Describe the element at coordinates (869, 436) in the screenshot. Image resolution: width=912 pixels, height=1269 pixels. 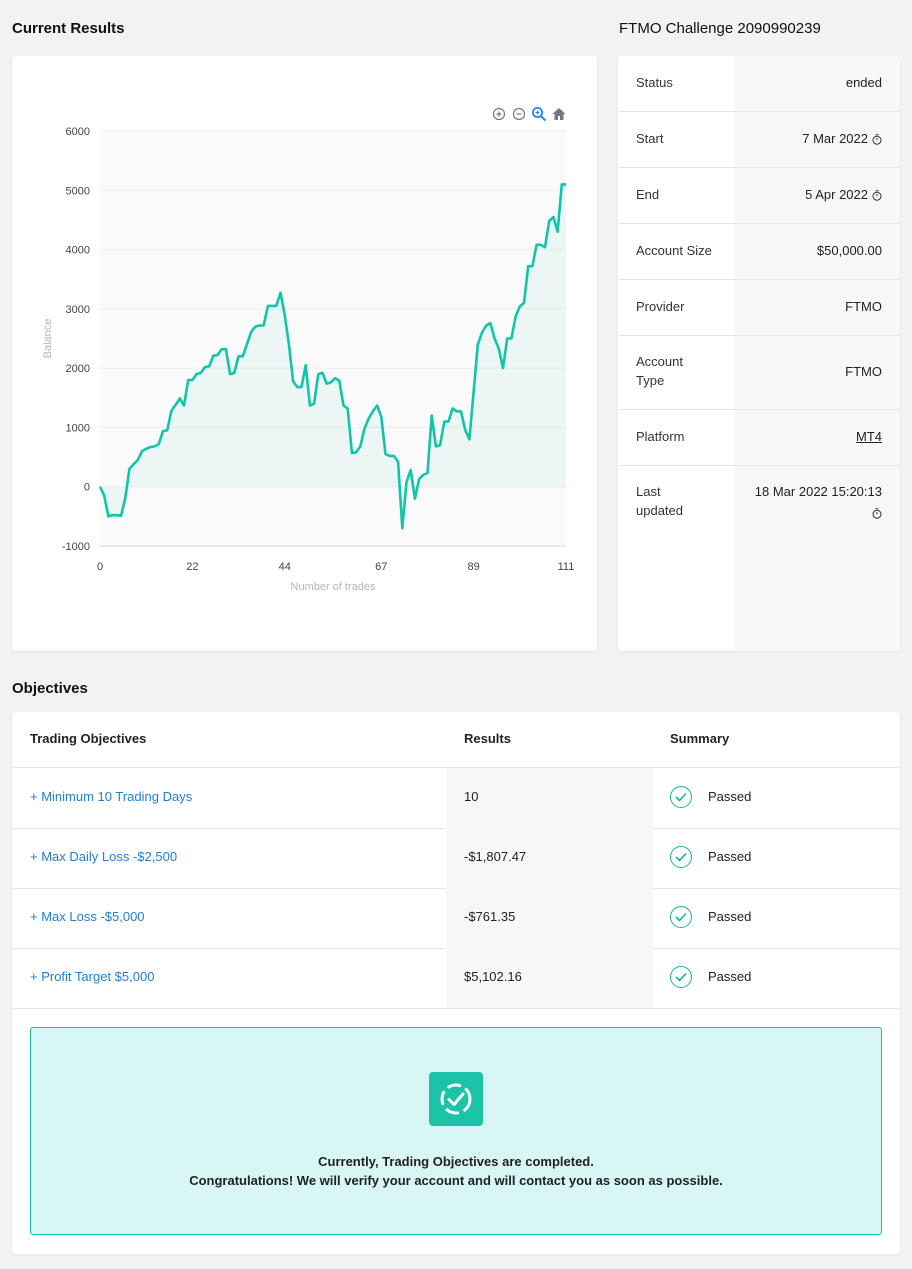
I see `platform-link: MT4` at that location.